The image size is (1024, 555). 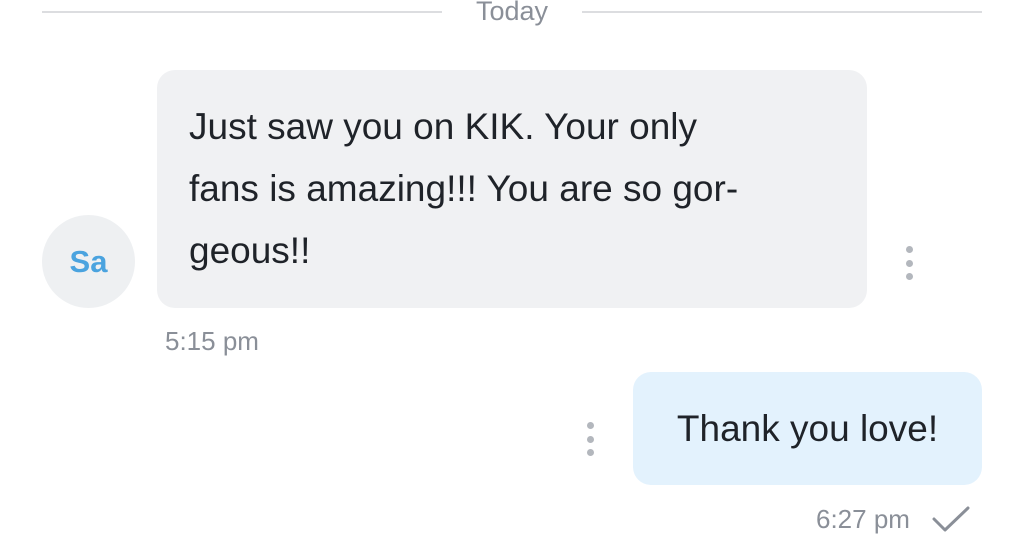 What do you see at coordinates (250, 250) in the screenshot?
I see `message-text-line: geous!!` at bounding box center [250, 250].